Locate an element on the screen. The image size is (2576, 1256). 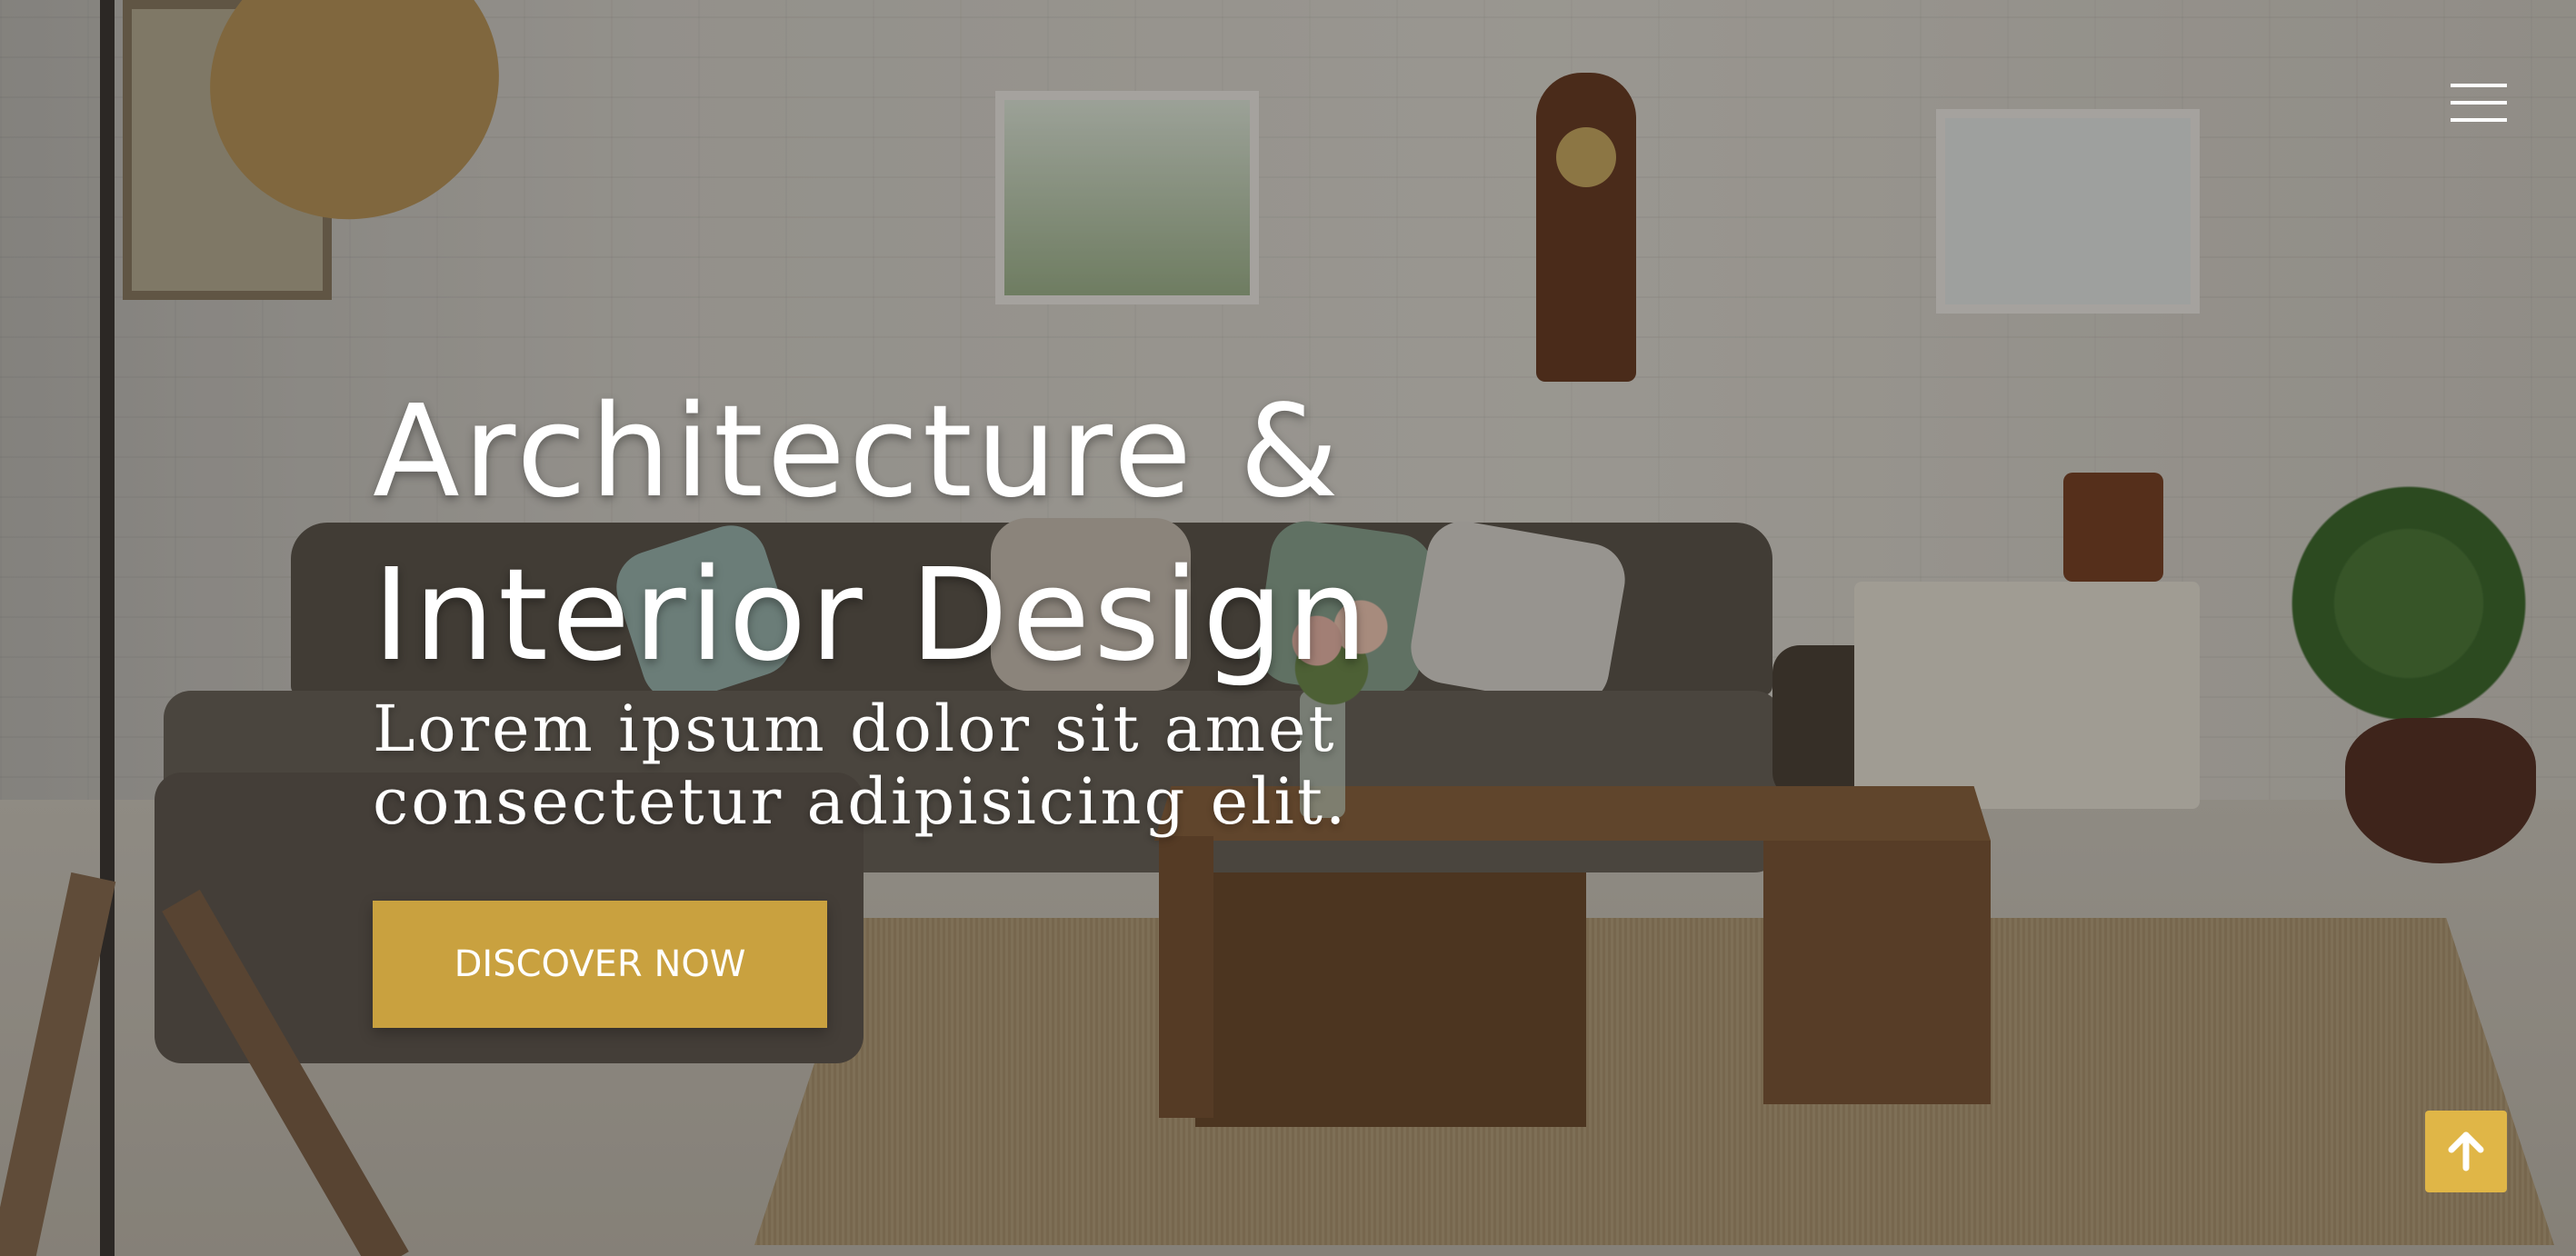
scroll-to-top-button is located at coordinates (2466, 1151).